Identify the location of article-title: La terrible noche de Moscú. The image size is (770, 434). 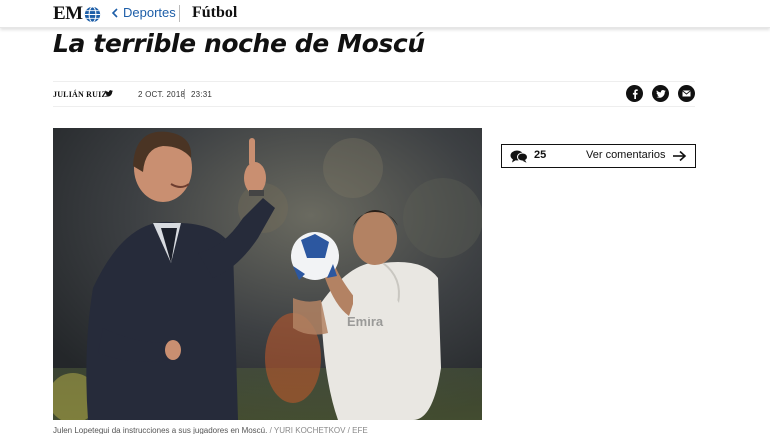
(239, 43).